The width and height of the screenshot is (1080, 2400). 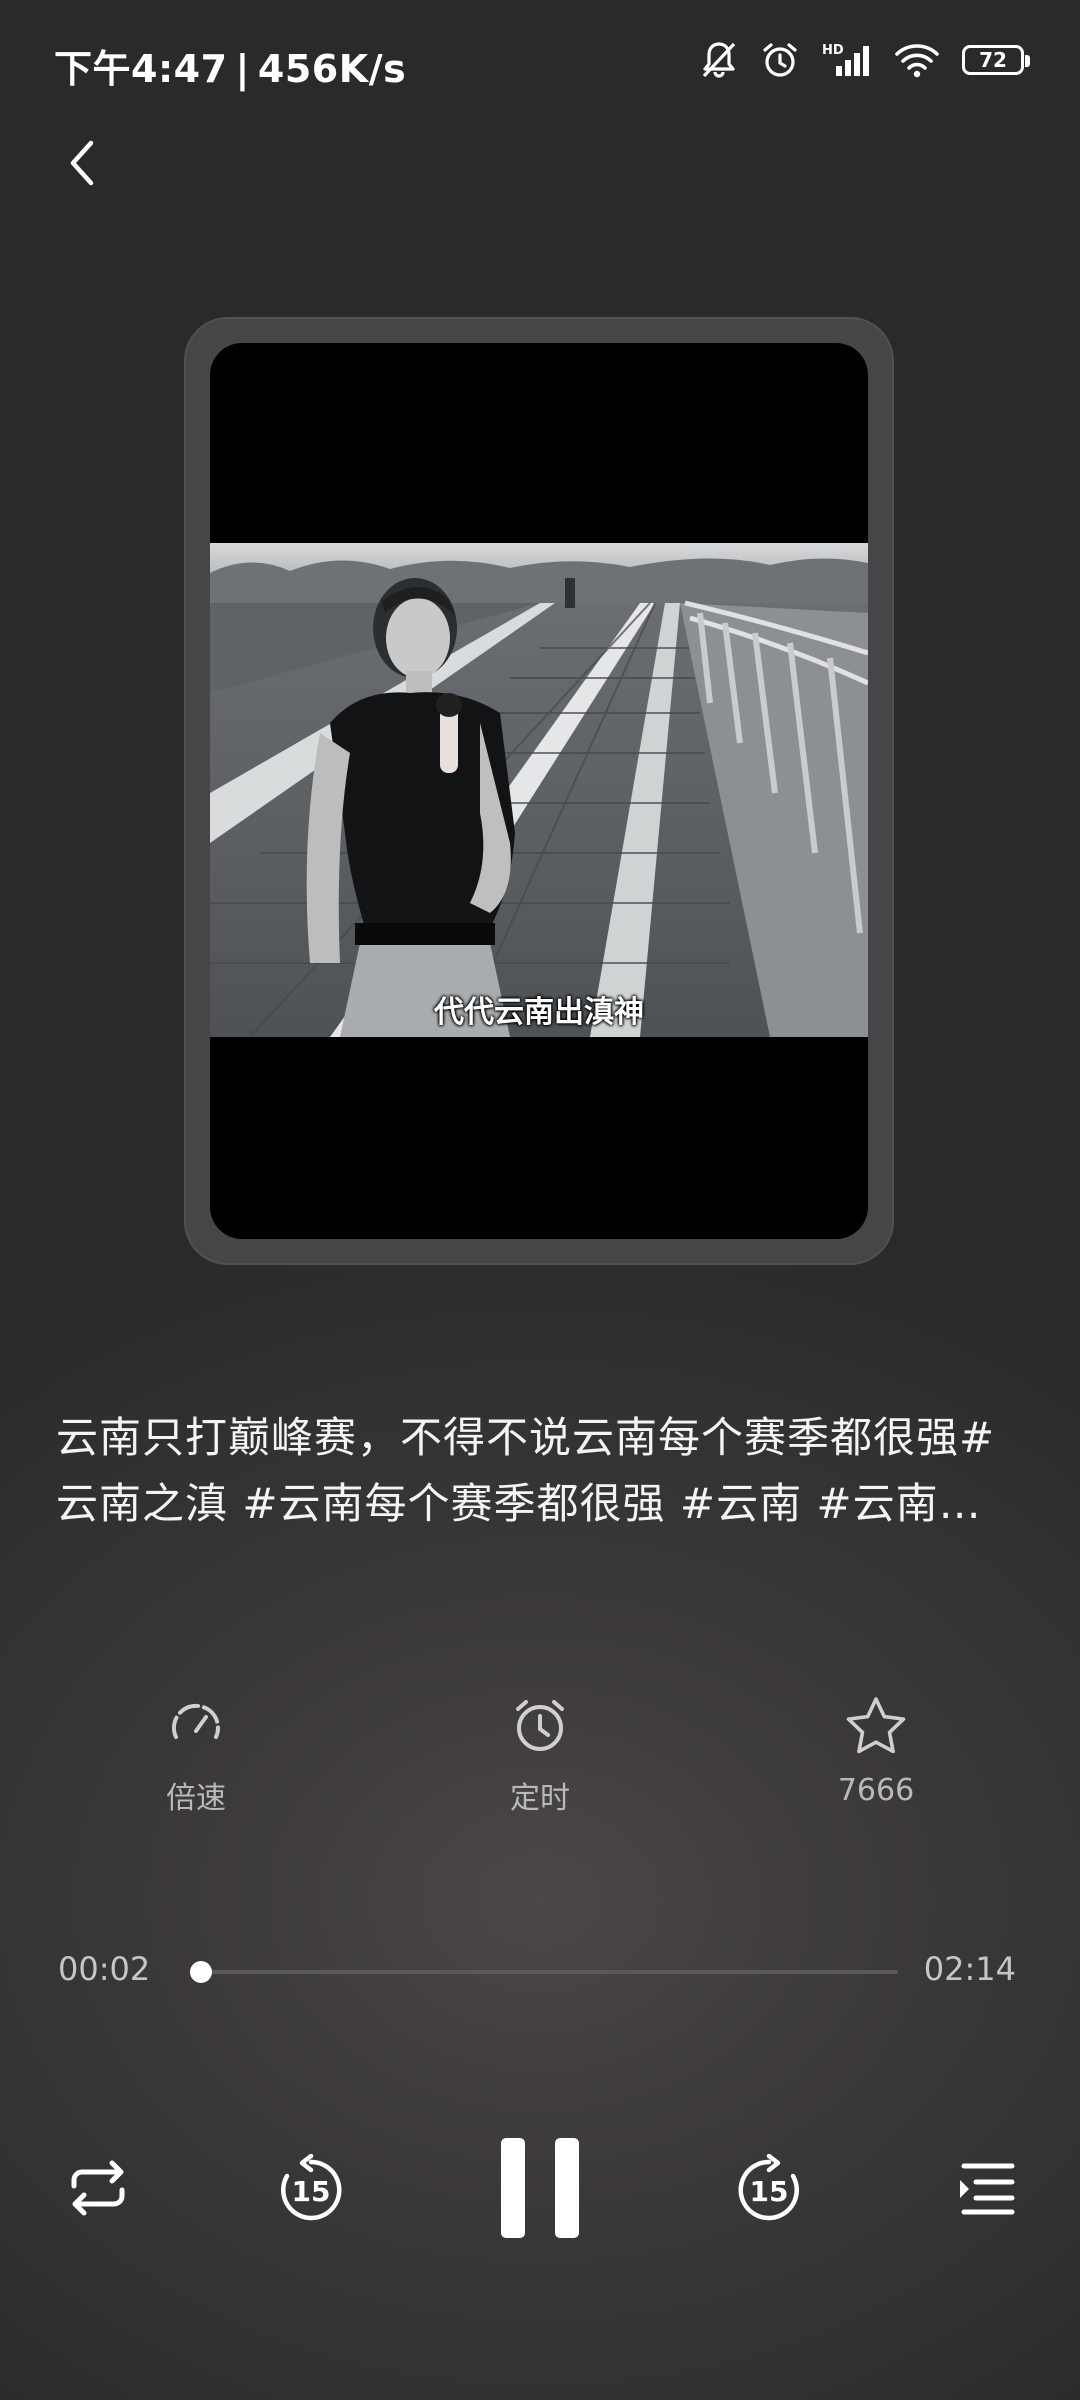 I want to click on status-net-speed: 456K/s, so click(x=332, y=69).